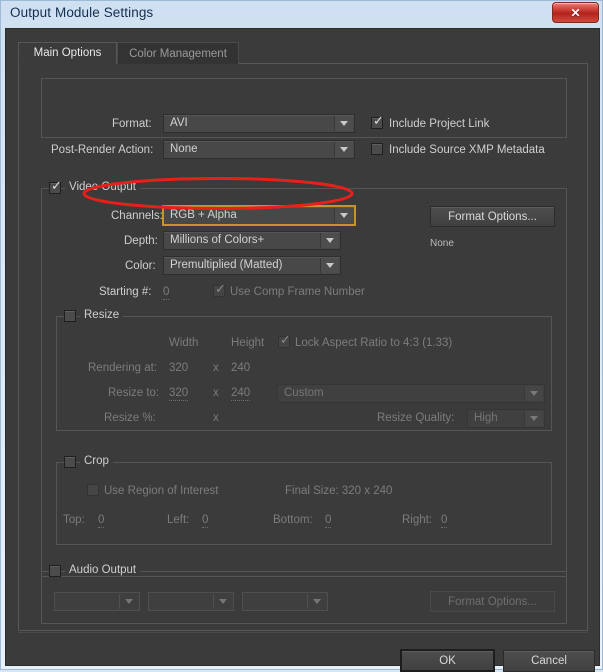 The height and width of the screenshot is (672, 603). Describe the element at coordinates (179, 394) in the screenshot. I see `resize-to-width-field: 320` at that location.